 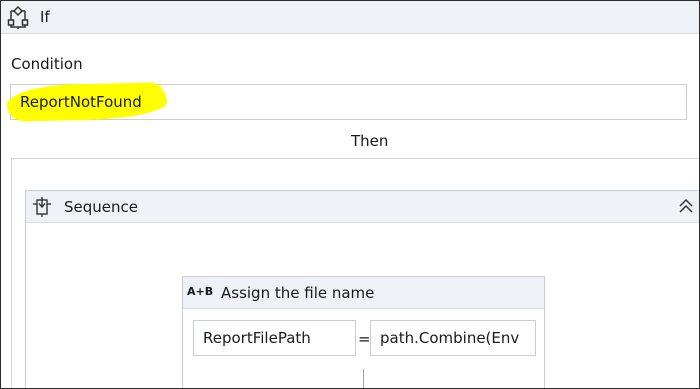 What do you see at coordinates (450, 338) in the screenshot?
I see `assign-value-text: path.Combine(Env` at bounding box center [450, 338].